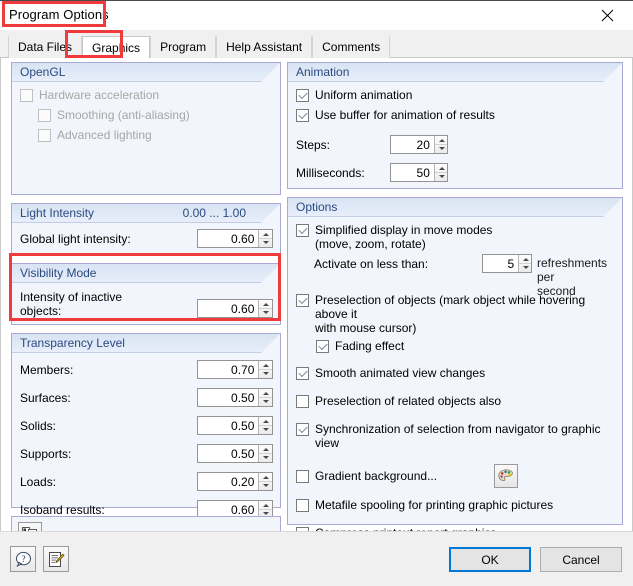 This screenshot has width=633, height=586. I want to click on ok-button: OK, so click(490, 559).